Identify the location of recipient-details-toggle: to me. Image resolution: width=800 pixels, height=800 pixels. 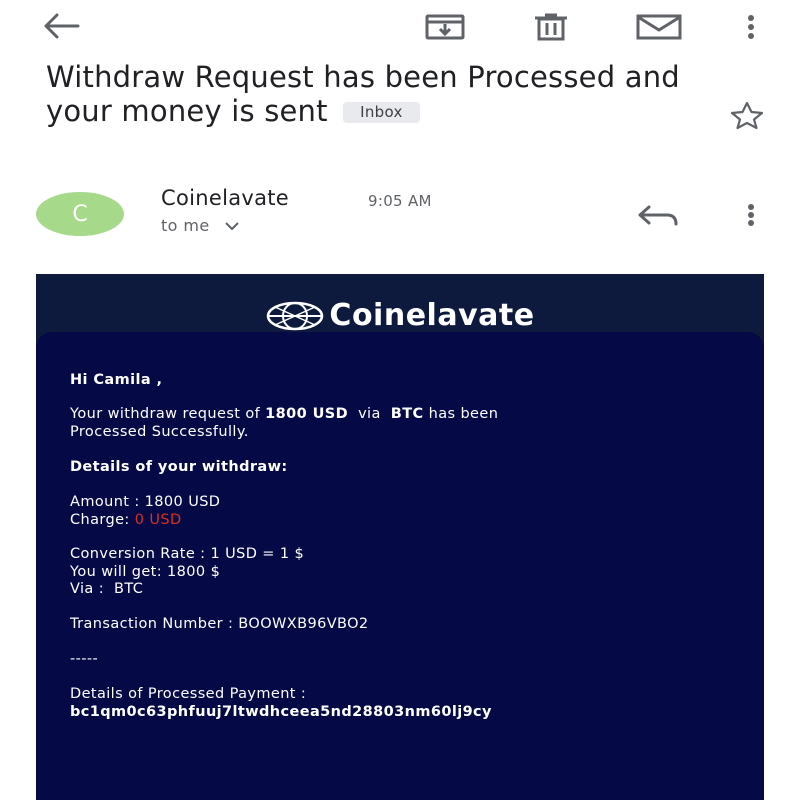
(200, 225).